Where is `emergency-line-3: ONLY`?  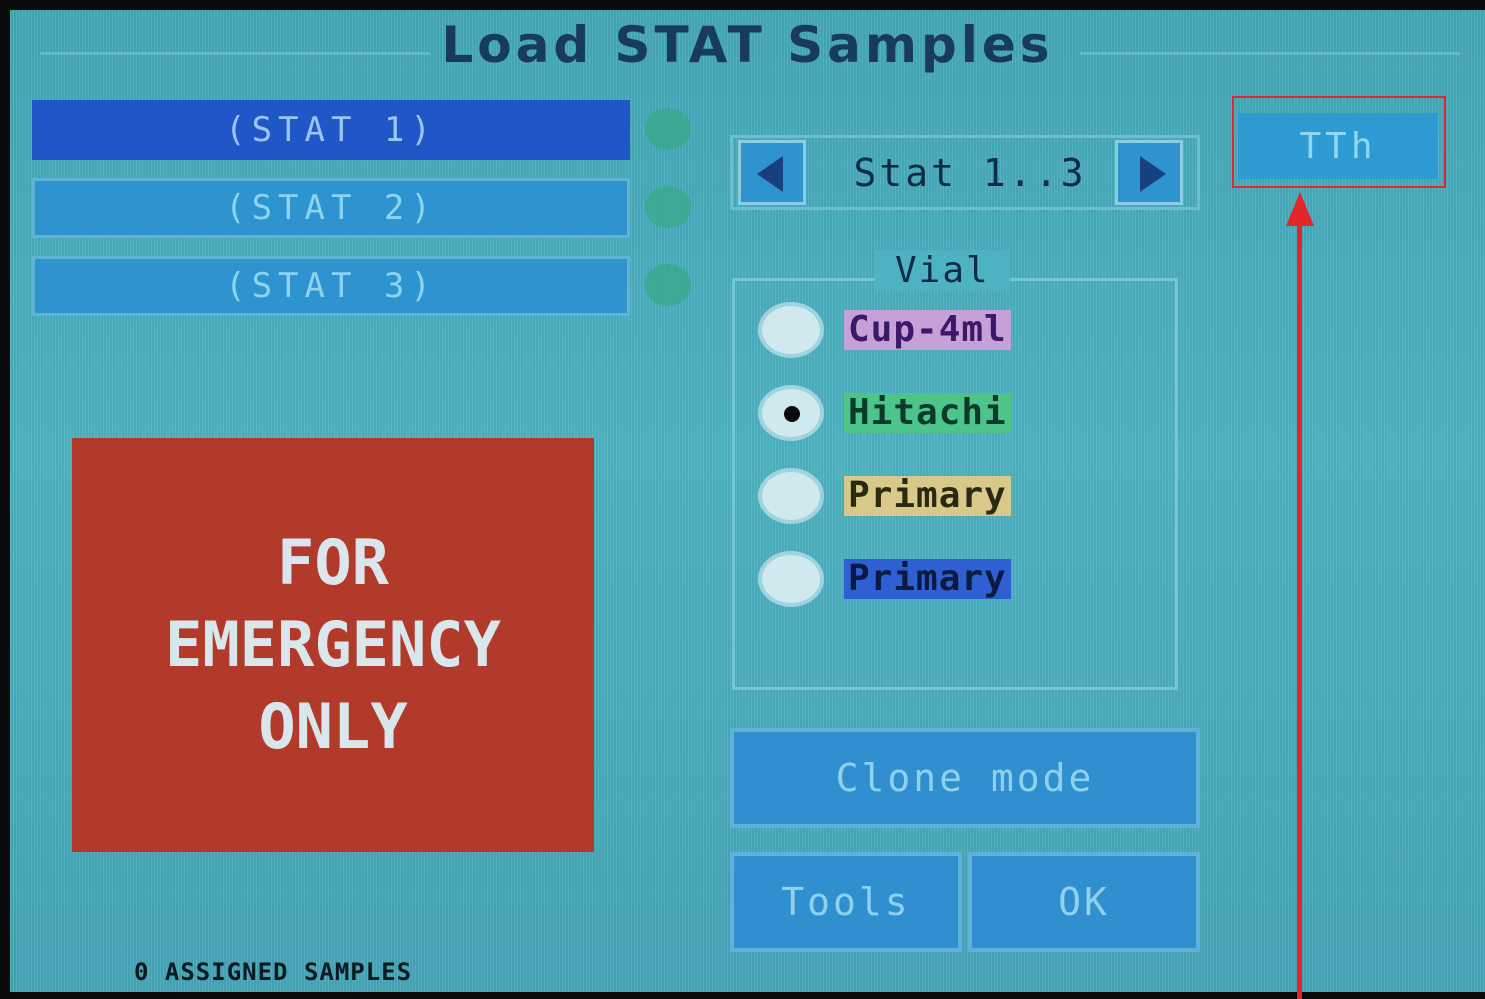 emergency-line-3: ONLY is located at coordinates (333, 726).